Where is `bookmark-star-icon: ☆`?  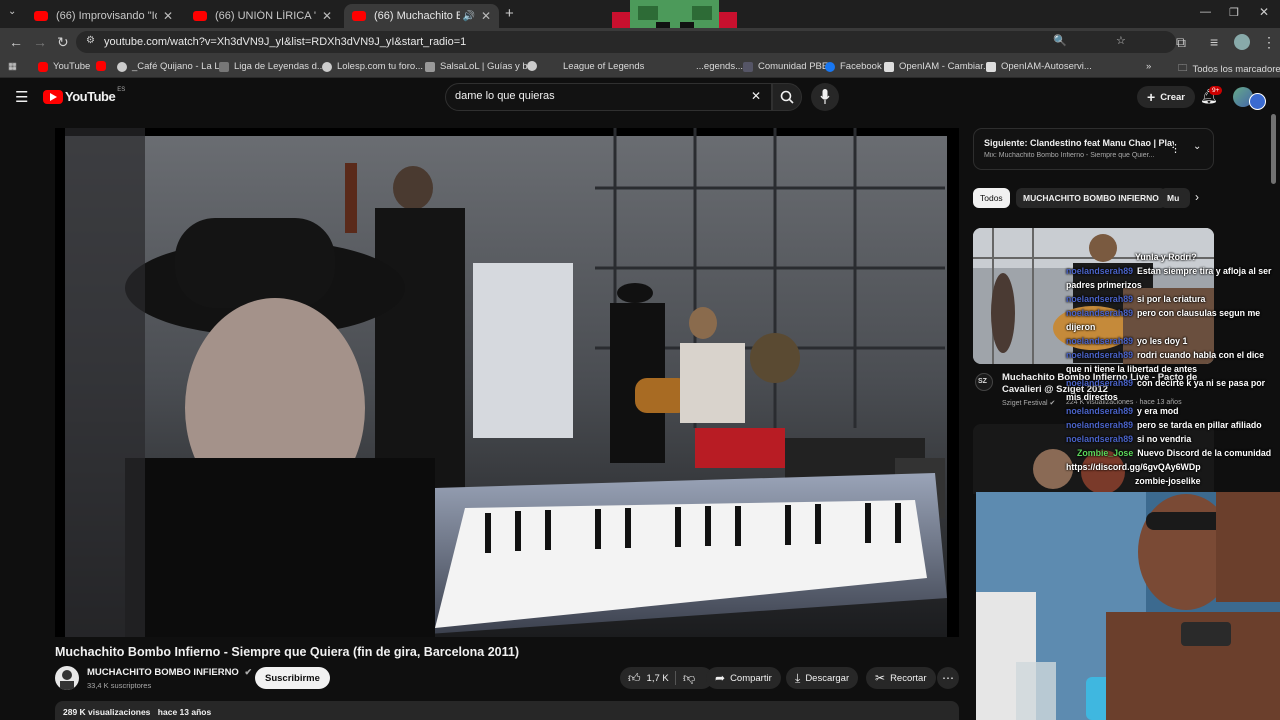
bookmark-star-icon: ☆ is located at coordinates (1121, 40).